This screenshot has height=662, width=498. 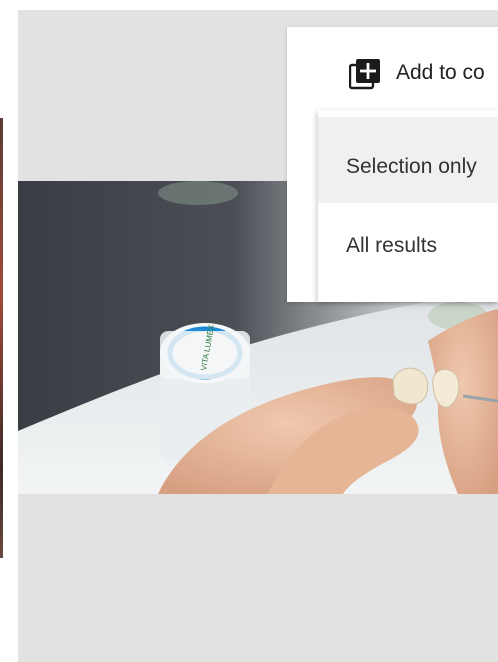 I want to click on menu-item-all-results: All results, so click(x=408, y=246).